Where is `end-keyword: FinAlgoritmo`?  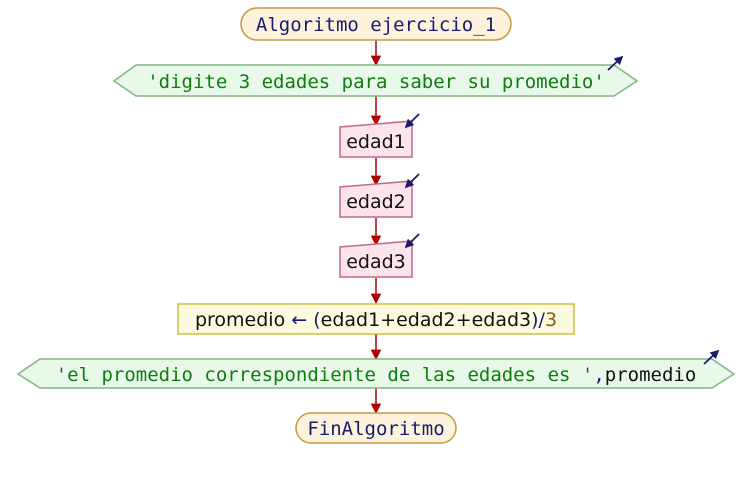
end-keyword: FinAlgoritmo is located at coordinates (375, 429).